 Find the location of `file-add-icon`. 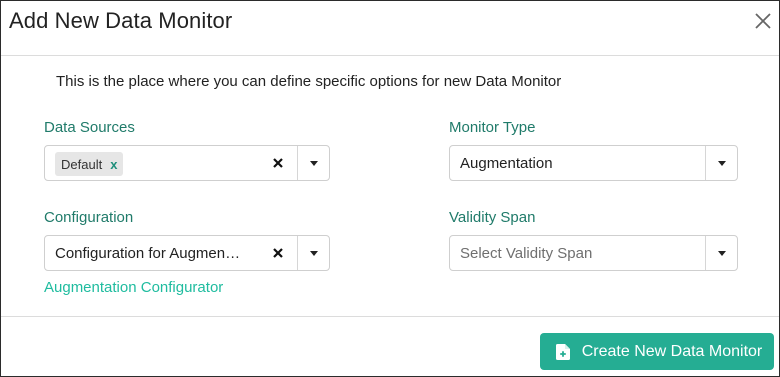

file-add-icon is located at coordinates (562, 351).